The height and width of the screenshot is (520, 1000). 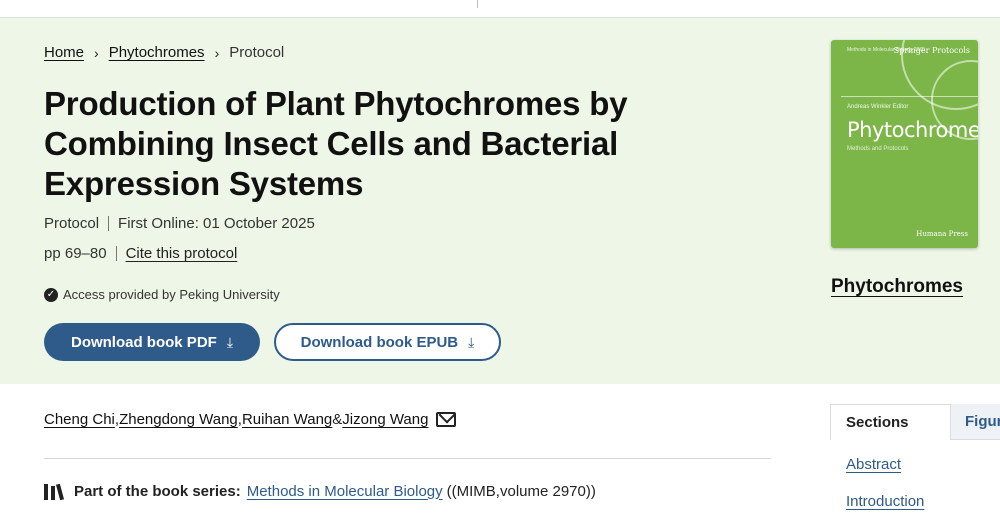 What do you see at coordinates (446, 419) in the screenshot?
I see `mail-icon` at bounding box center [446, 419].